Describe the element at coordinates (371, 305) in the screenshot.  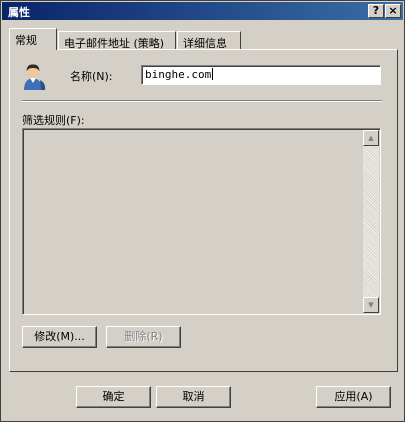
I see `scroll-down-arrow-icon: ▼` at that location.